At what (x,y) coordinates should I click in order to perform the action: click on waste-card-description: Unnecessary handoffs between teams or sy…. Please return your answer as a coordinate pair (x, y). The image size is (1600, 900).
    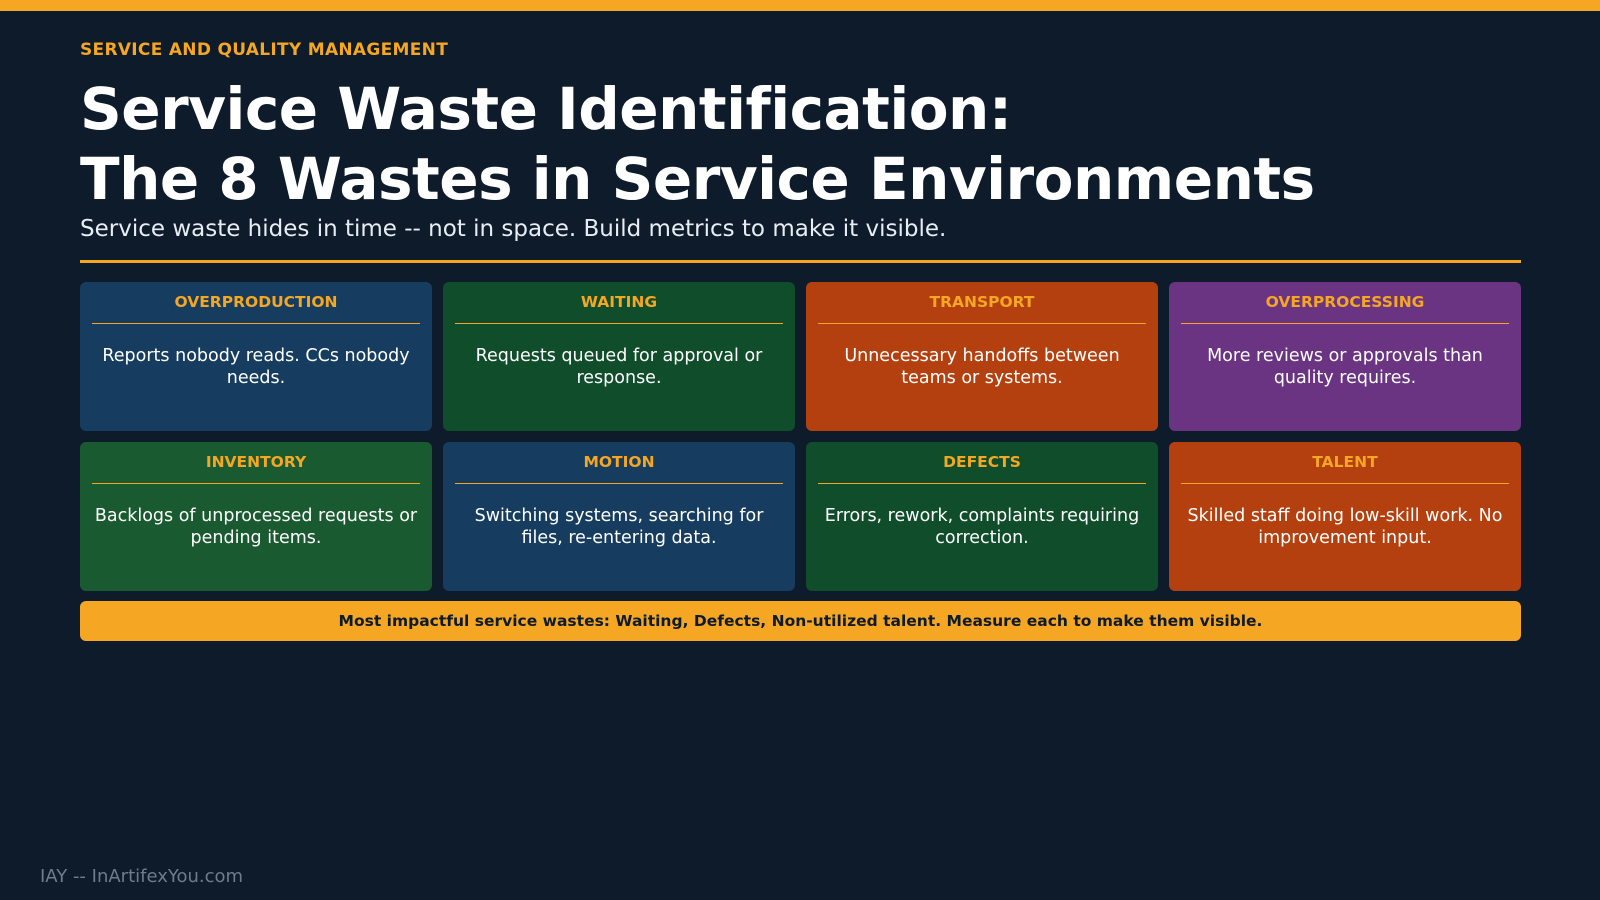
    Looking at the image, I should click on (982, 367).